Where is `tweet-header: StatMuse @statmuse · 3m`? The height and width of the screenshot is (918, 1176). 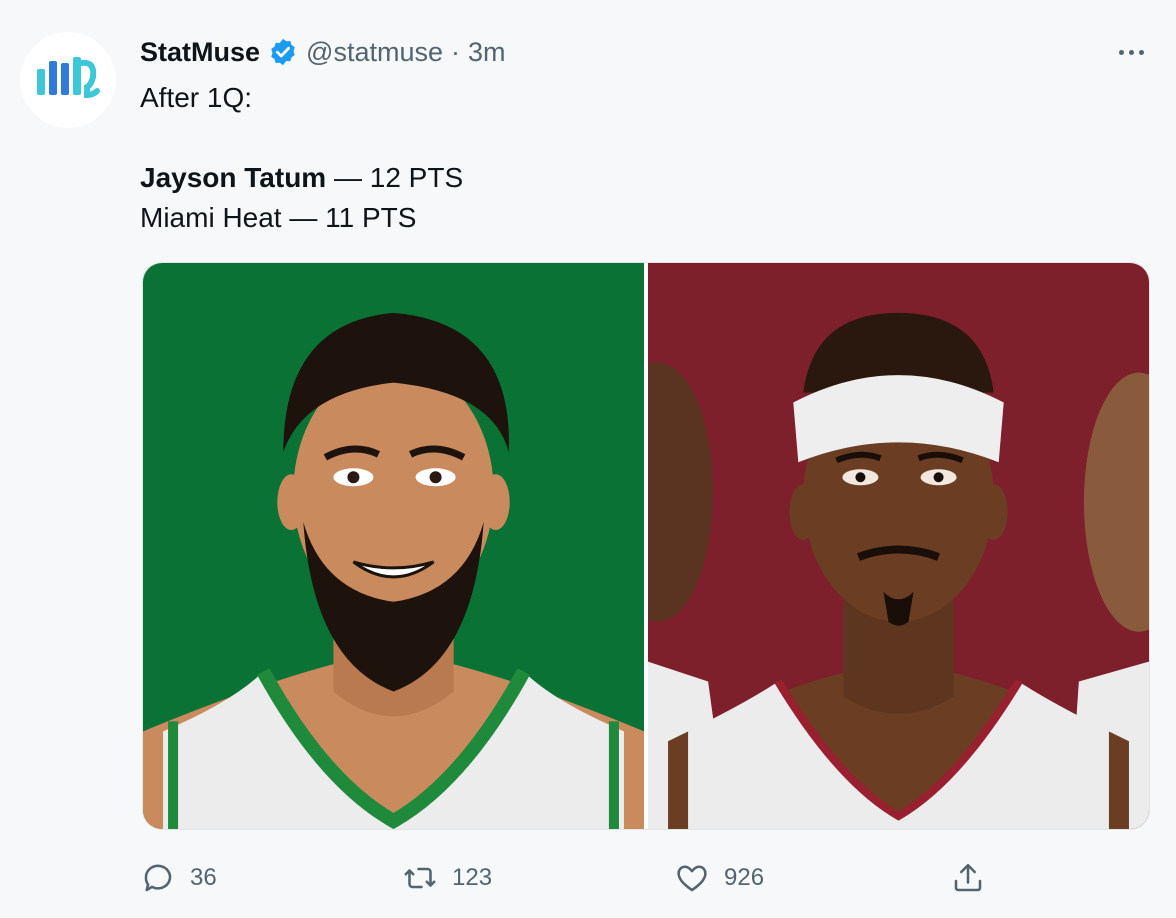 tweet-header: StatMuse @statmuse · 3m is located at coordinates (323, 52).